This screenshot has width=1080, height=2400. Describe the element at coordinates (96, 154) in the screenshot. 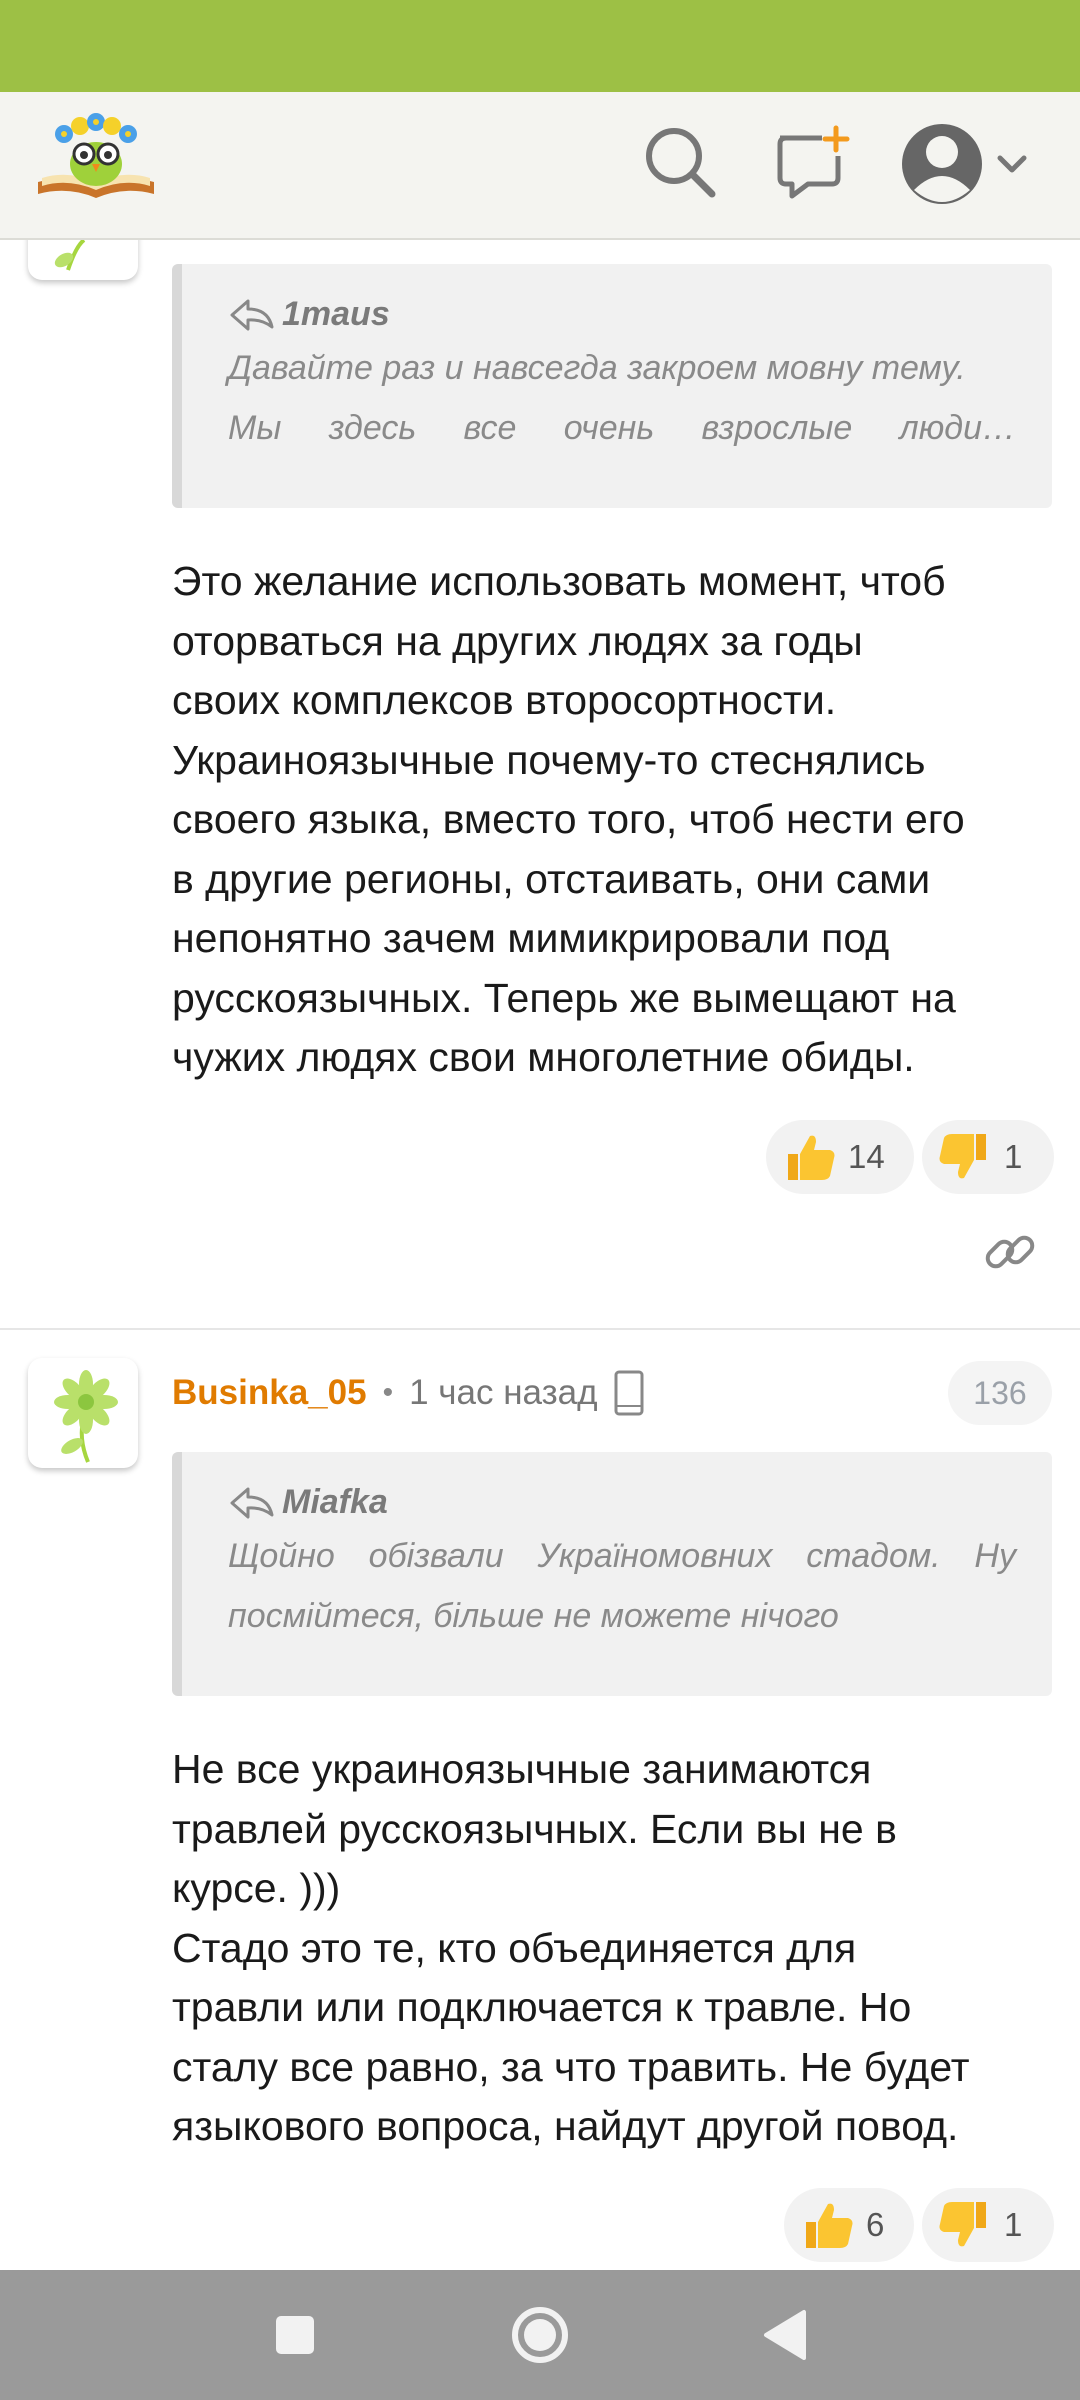

I see `owl-book-logo` at that location.